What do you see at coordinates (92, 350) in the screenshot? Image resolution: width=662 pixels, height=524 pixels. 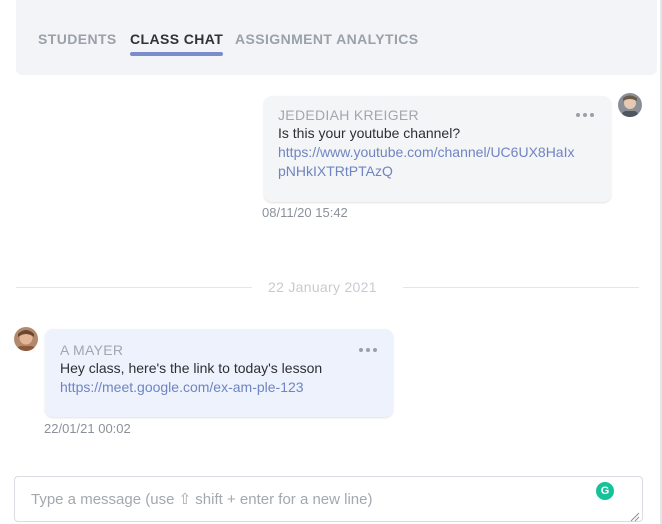 I see `message-sender: A MAYER` at bounding box center [92, 350].